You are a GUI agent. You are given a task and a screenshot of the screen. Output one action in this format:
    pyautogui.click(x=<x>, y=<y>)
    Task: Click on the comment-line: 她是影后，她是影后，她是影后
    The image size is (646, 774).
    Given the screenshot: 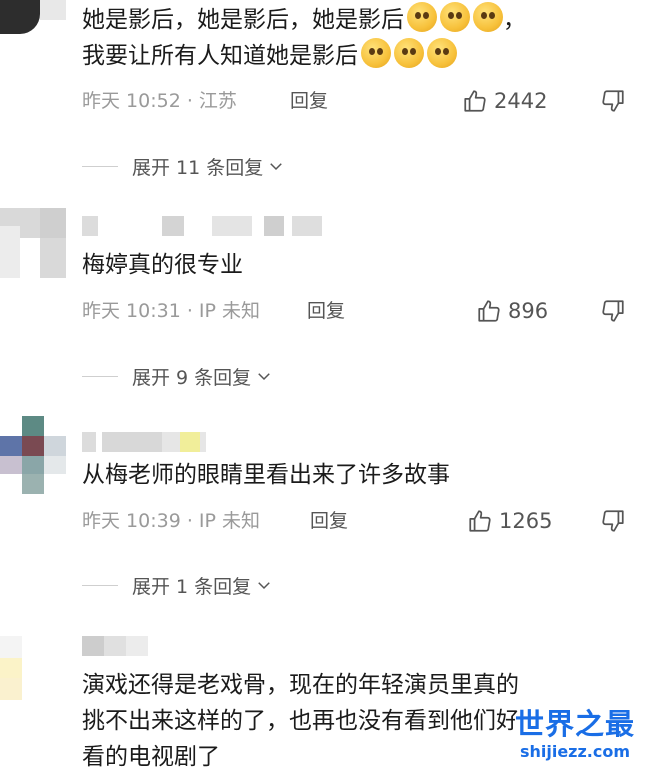 What is the action you would take?
    pyautogui.click(x=243, y=20)
    